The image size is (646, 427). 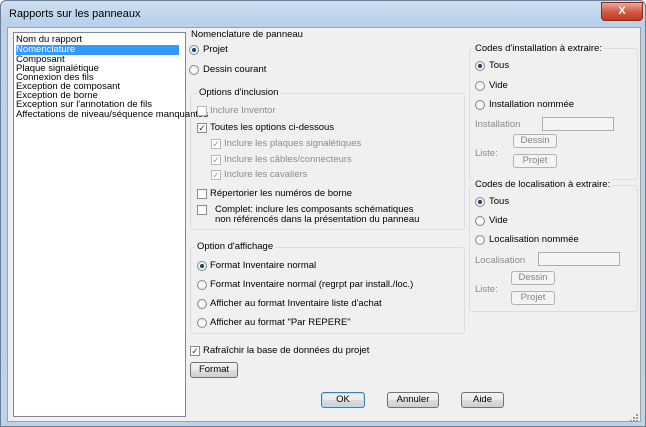 I want to click on radio-localisation-nommee, so click(x=480, y=240).